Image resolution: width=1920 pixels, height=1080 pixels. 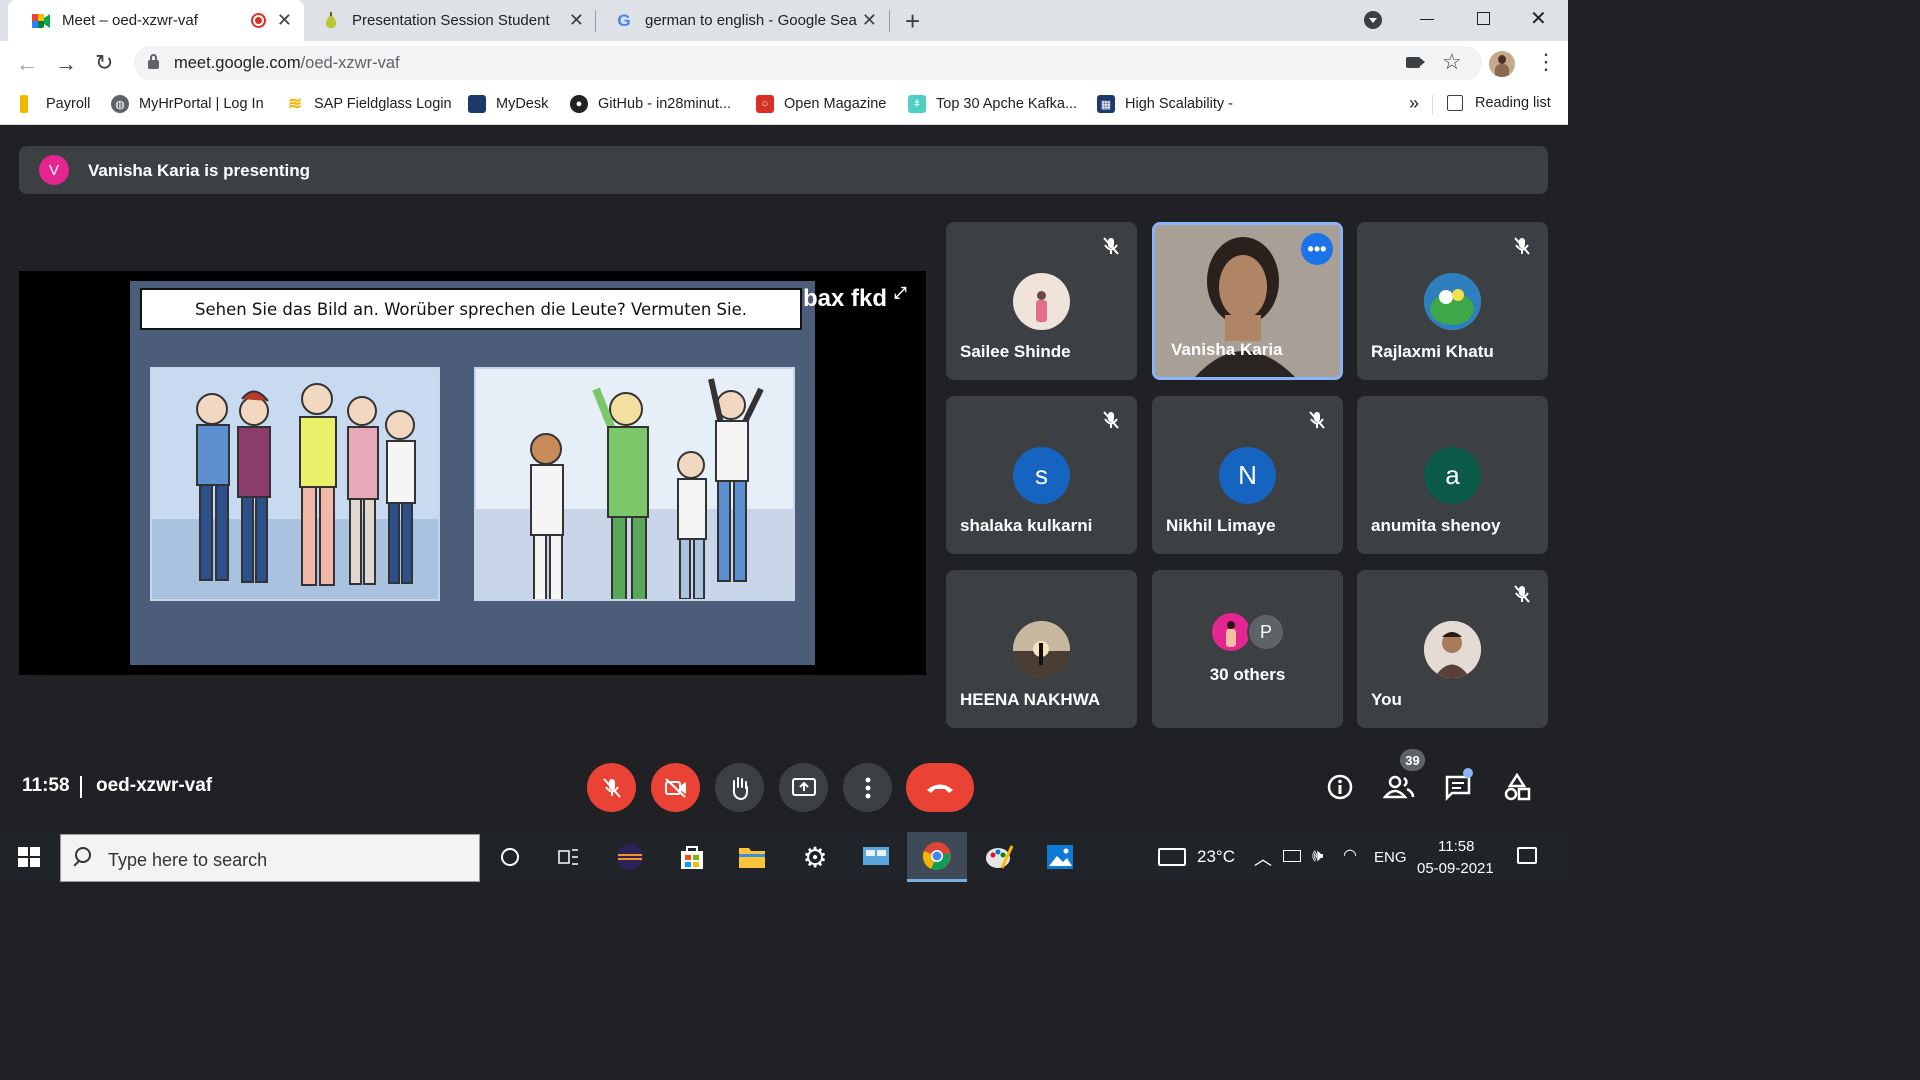 I want to click on participant-tile-self: You, so click(x=1452, y=649).